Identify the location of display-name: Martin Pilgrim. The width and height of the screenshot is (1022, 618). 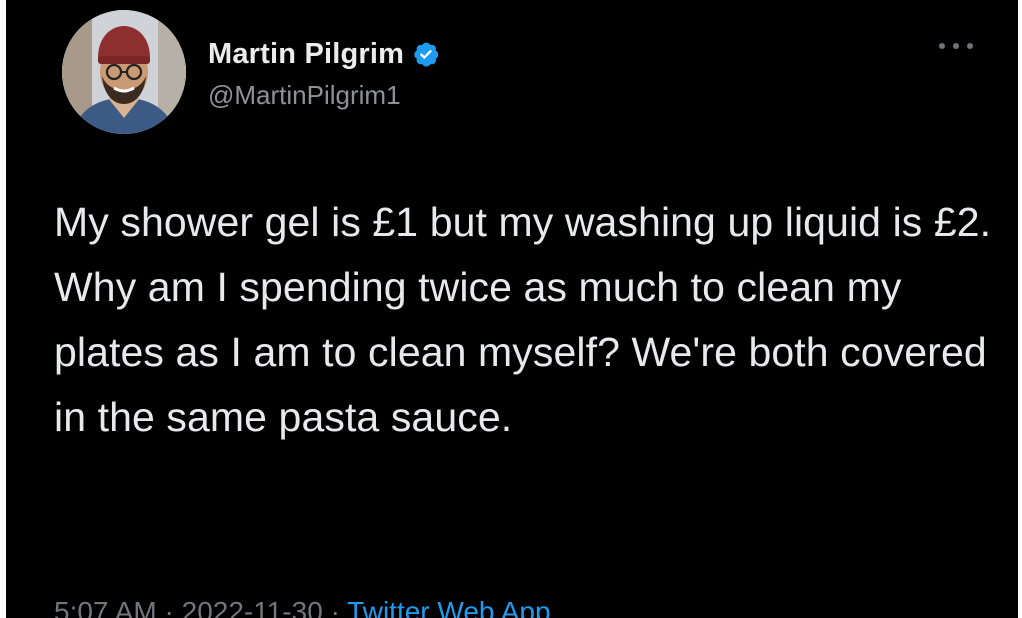
(306, 54).